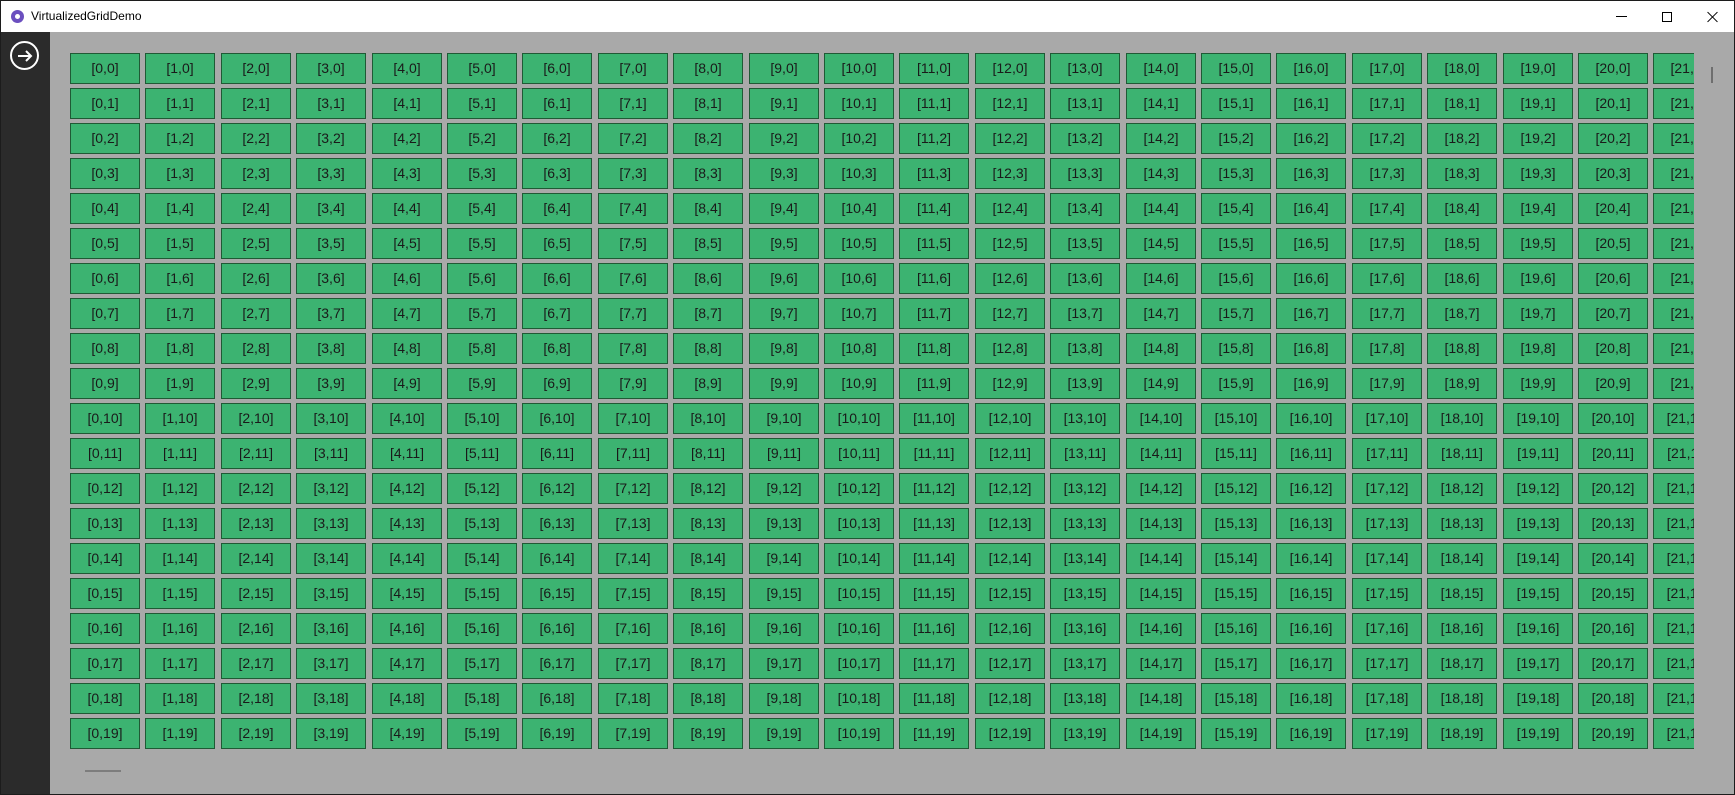  Describe the element at coordinates (1161, 173) in the screenshot. I see `grid-cell: [14,3]` at that location.